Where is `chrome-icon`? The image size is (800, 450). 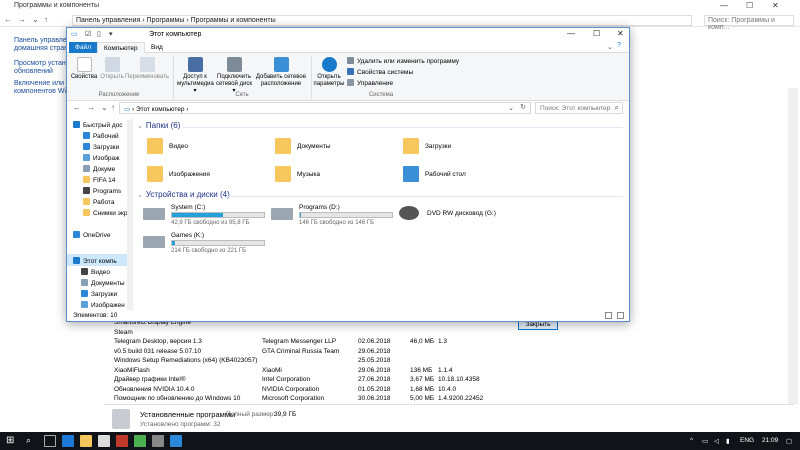
chrome-icon is located at coordinates (140, 441).